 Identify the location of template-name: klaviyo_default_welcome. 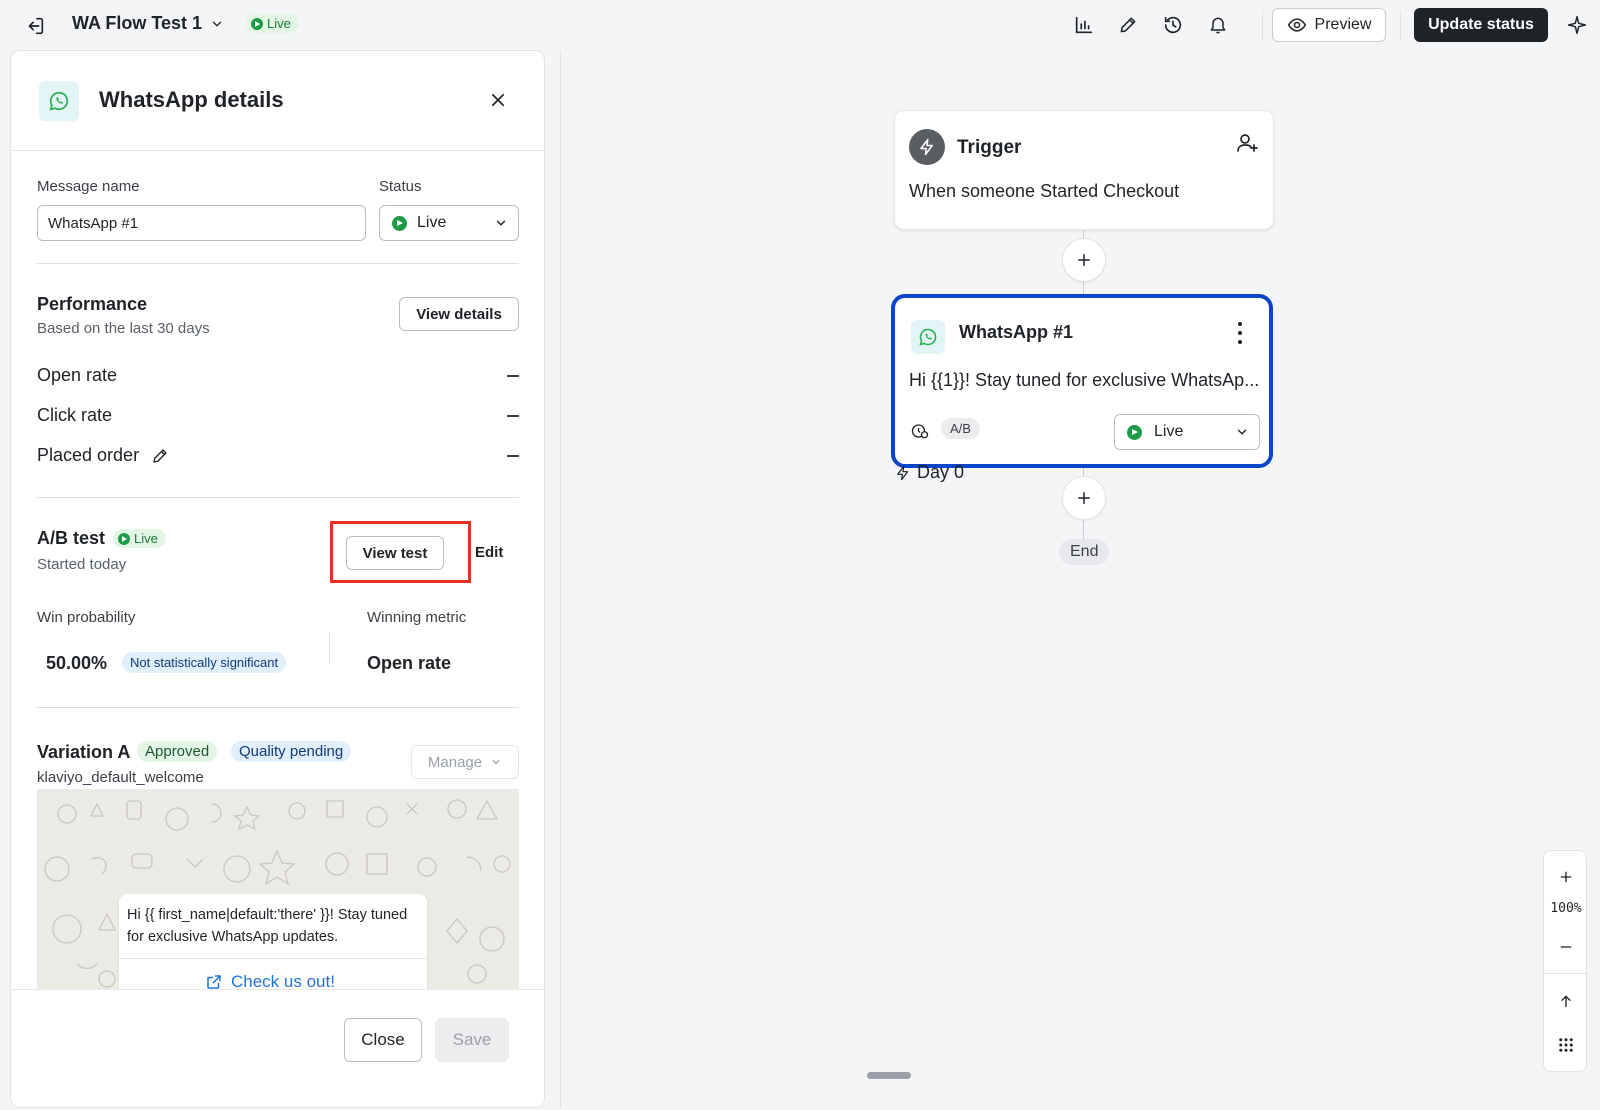
(120, 777).